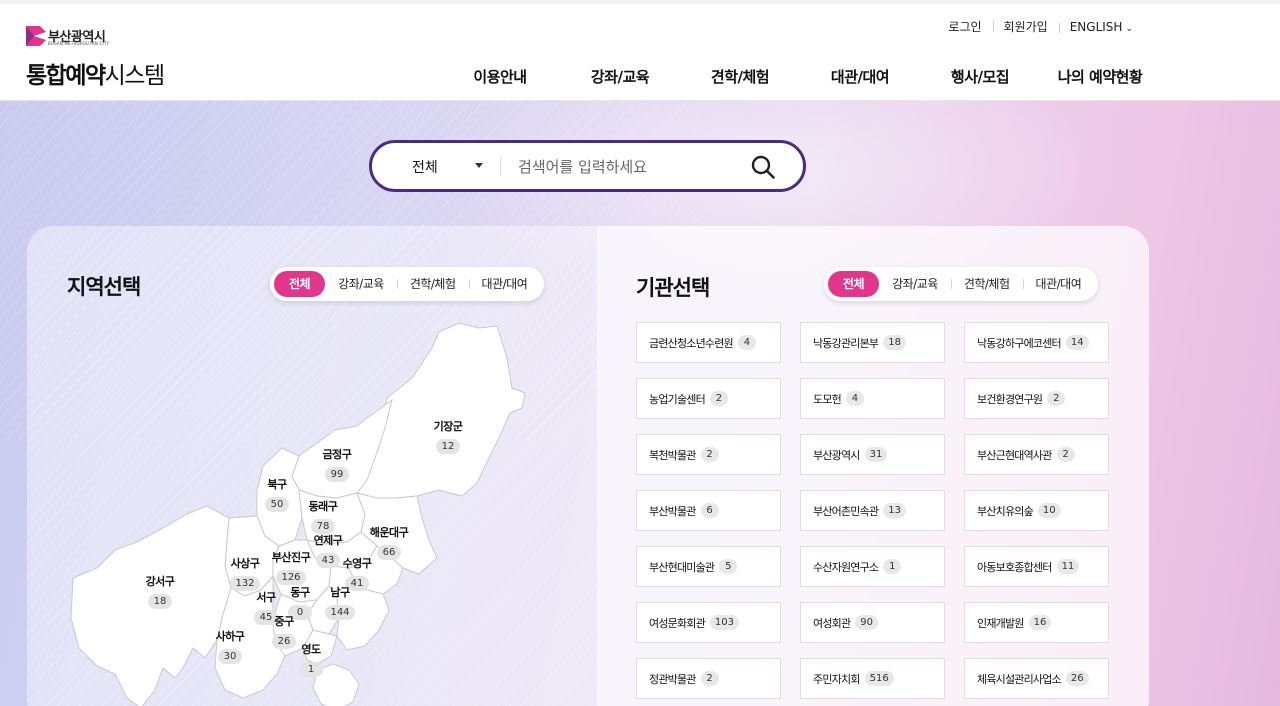 Image resolution: width=1280 pixels, height=706 pixels. What do you see at coordinates (1040, 622) in the screenshot?
I see `institution-count: 16` at bounding box center [1040, 622].